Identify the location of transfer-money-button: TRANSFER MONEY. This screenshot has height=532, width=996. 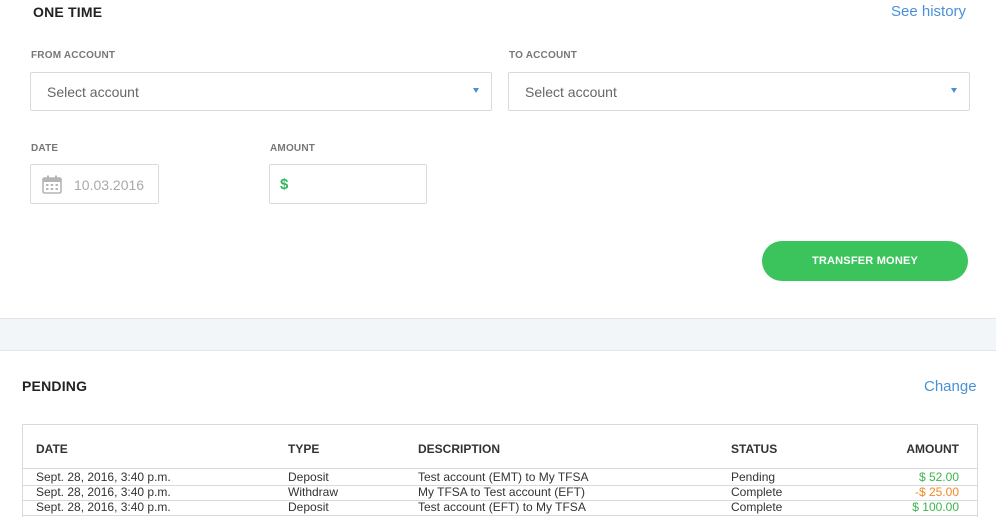
(865, 261).